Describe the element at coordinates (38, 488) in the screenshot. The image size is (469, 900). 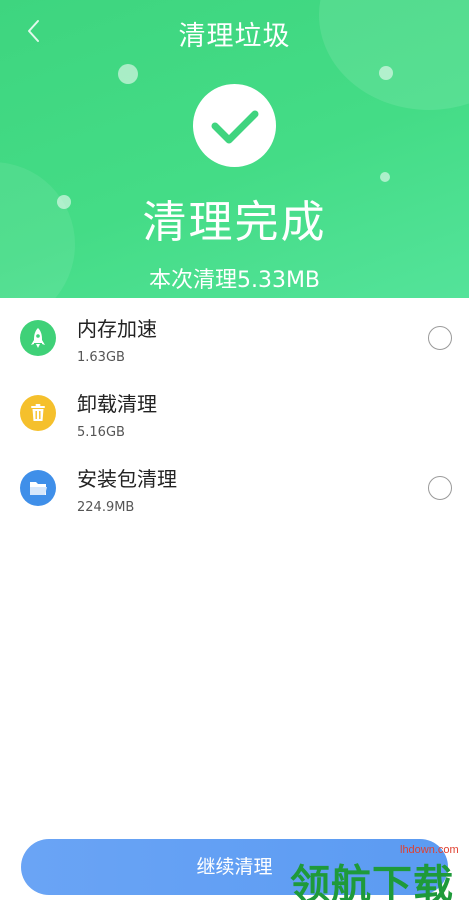
I see `folder-icon` at that location.